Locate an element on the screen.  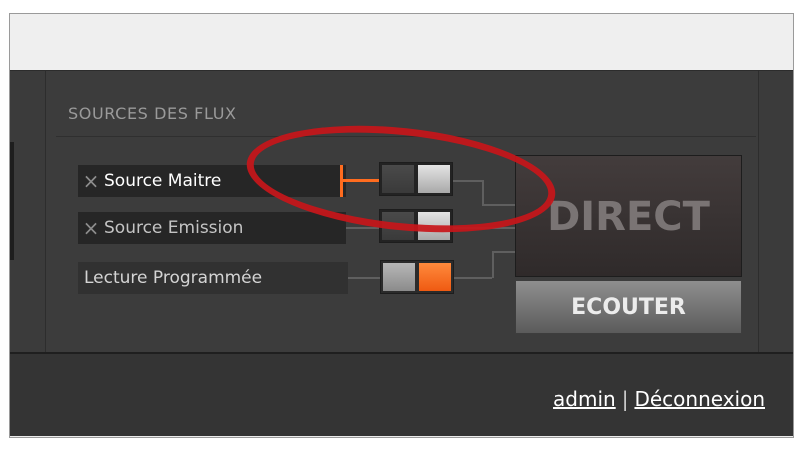
toggle3-out-line is located at coordinates (472, 278).